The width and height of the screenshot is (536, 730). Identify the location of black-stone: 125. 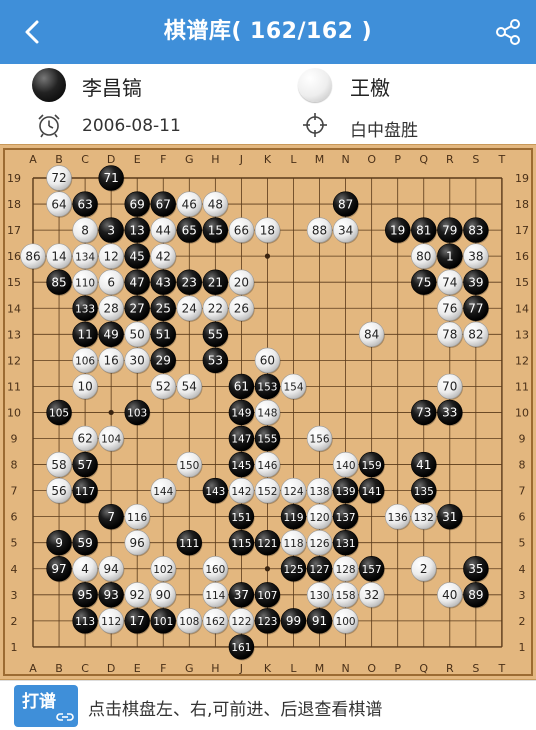
(293, 569).